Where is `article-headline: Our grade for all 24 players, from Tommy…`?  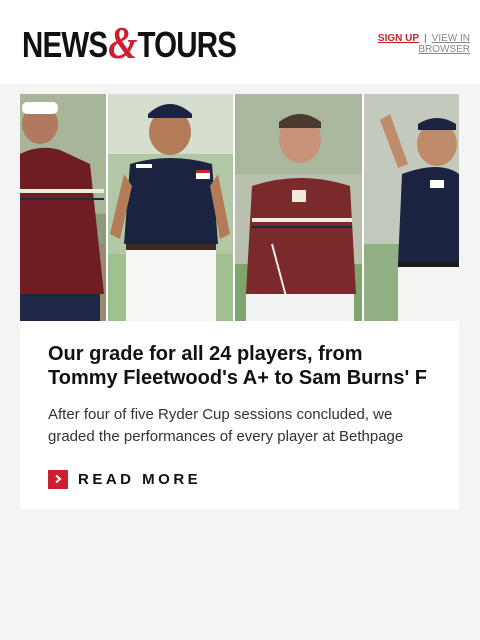
article-headline: Our grade for all 24 players, from Tommy… is located at coordinates (245, 366).